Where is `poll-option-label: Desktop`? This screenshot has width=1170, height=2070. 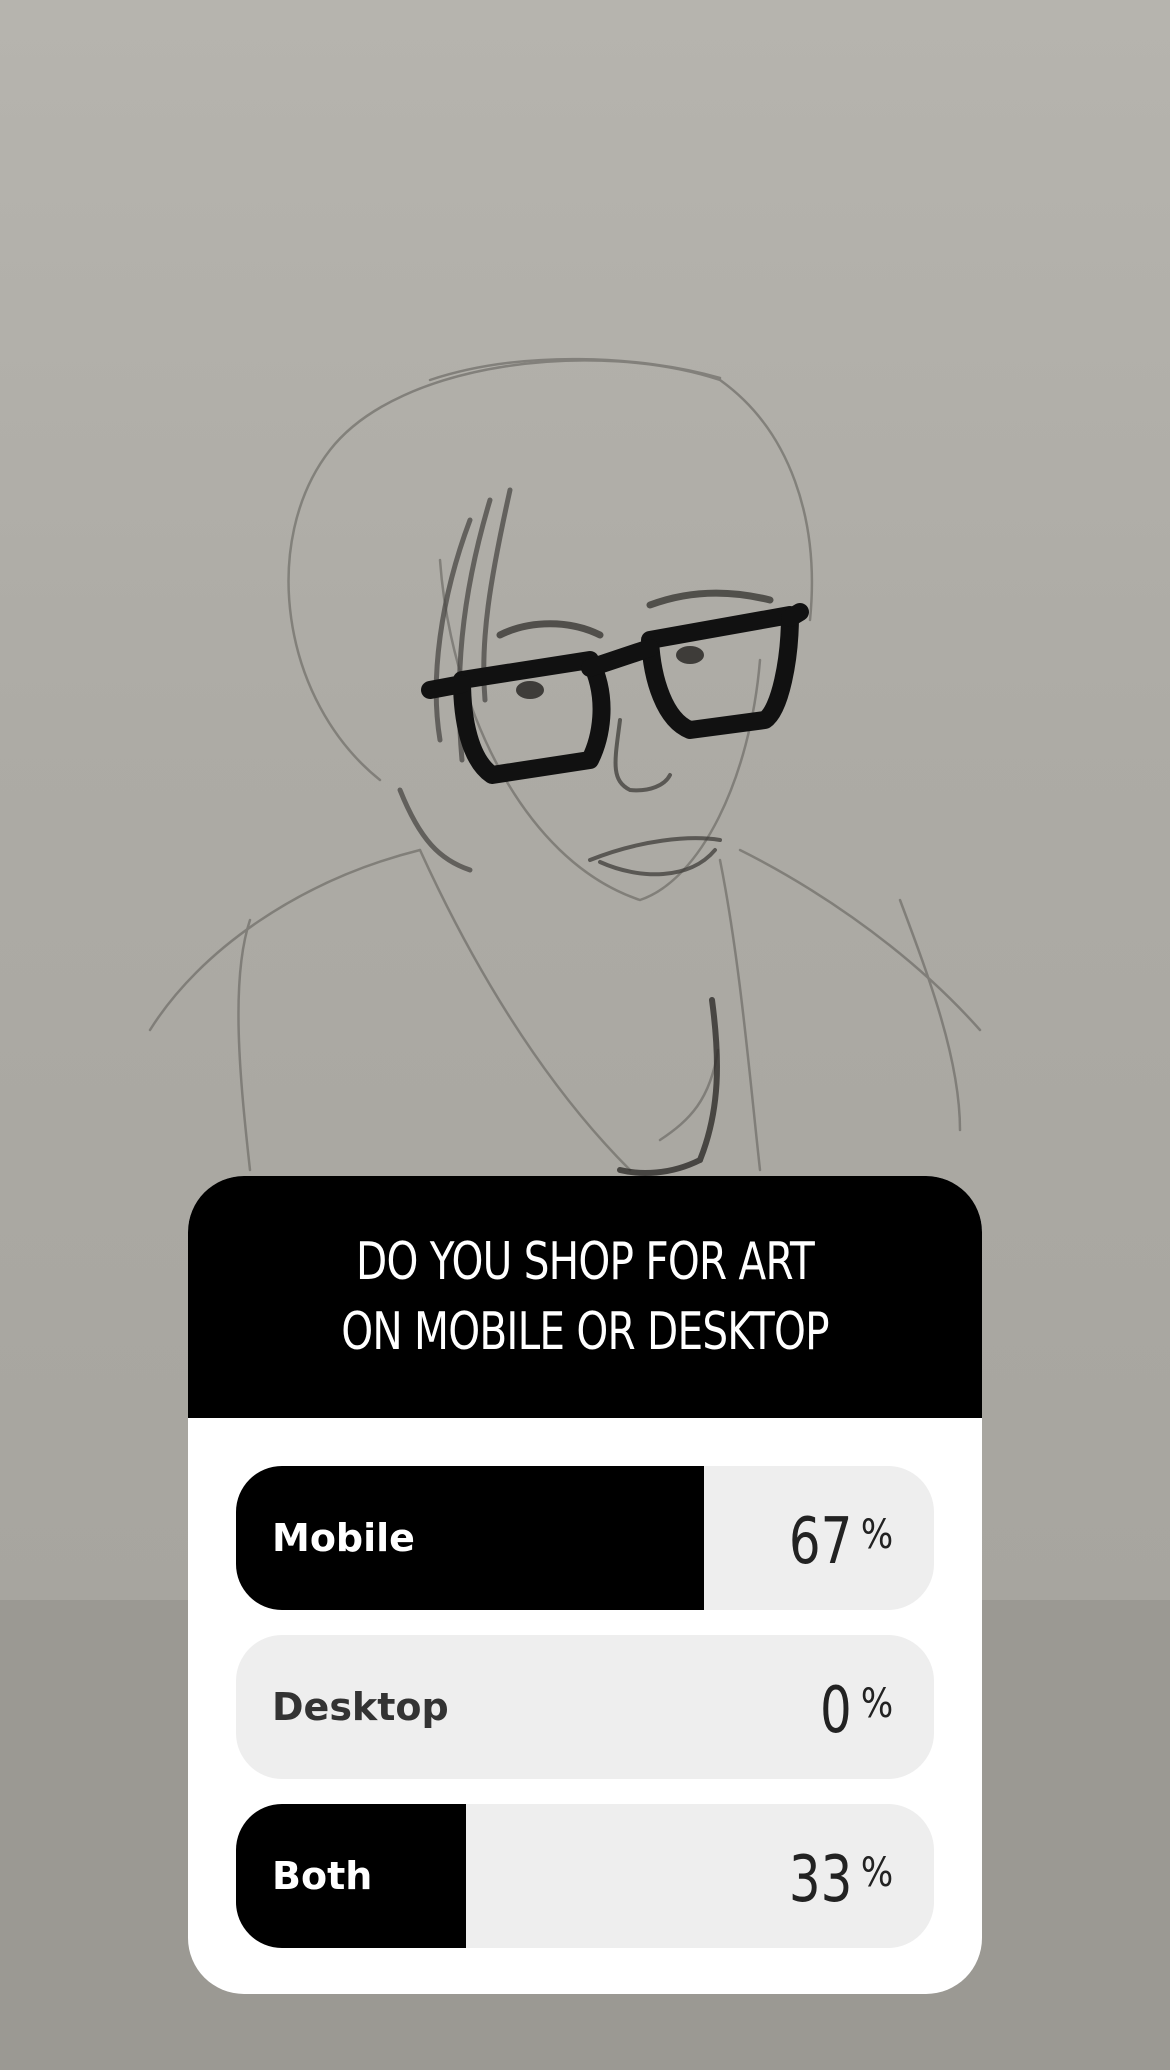
poll-option-label: Desktop is located at coordinates (360, 1707).